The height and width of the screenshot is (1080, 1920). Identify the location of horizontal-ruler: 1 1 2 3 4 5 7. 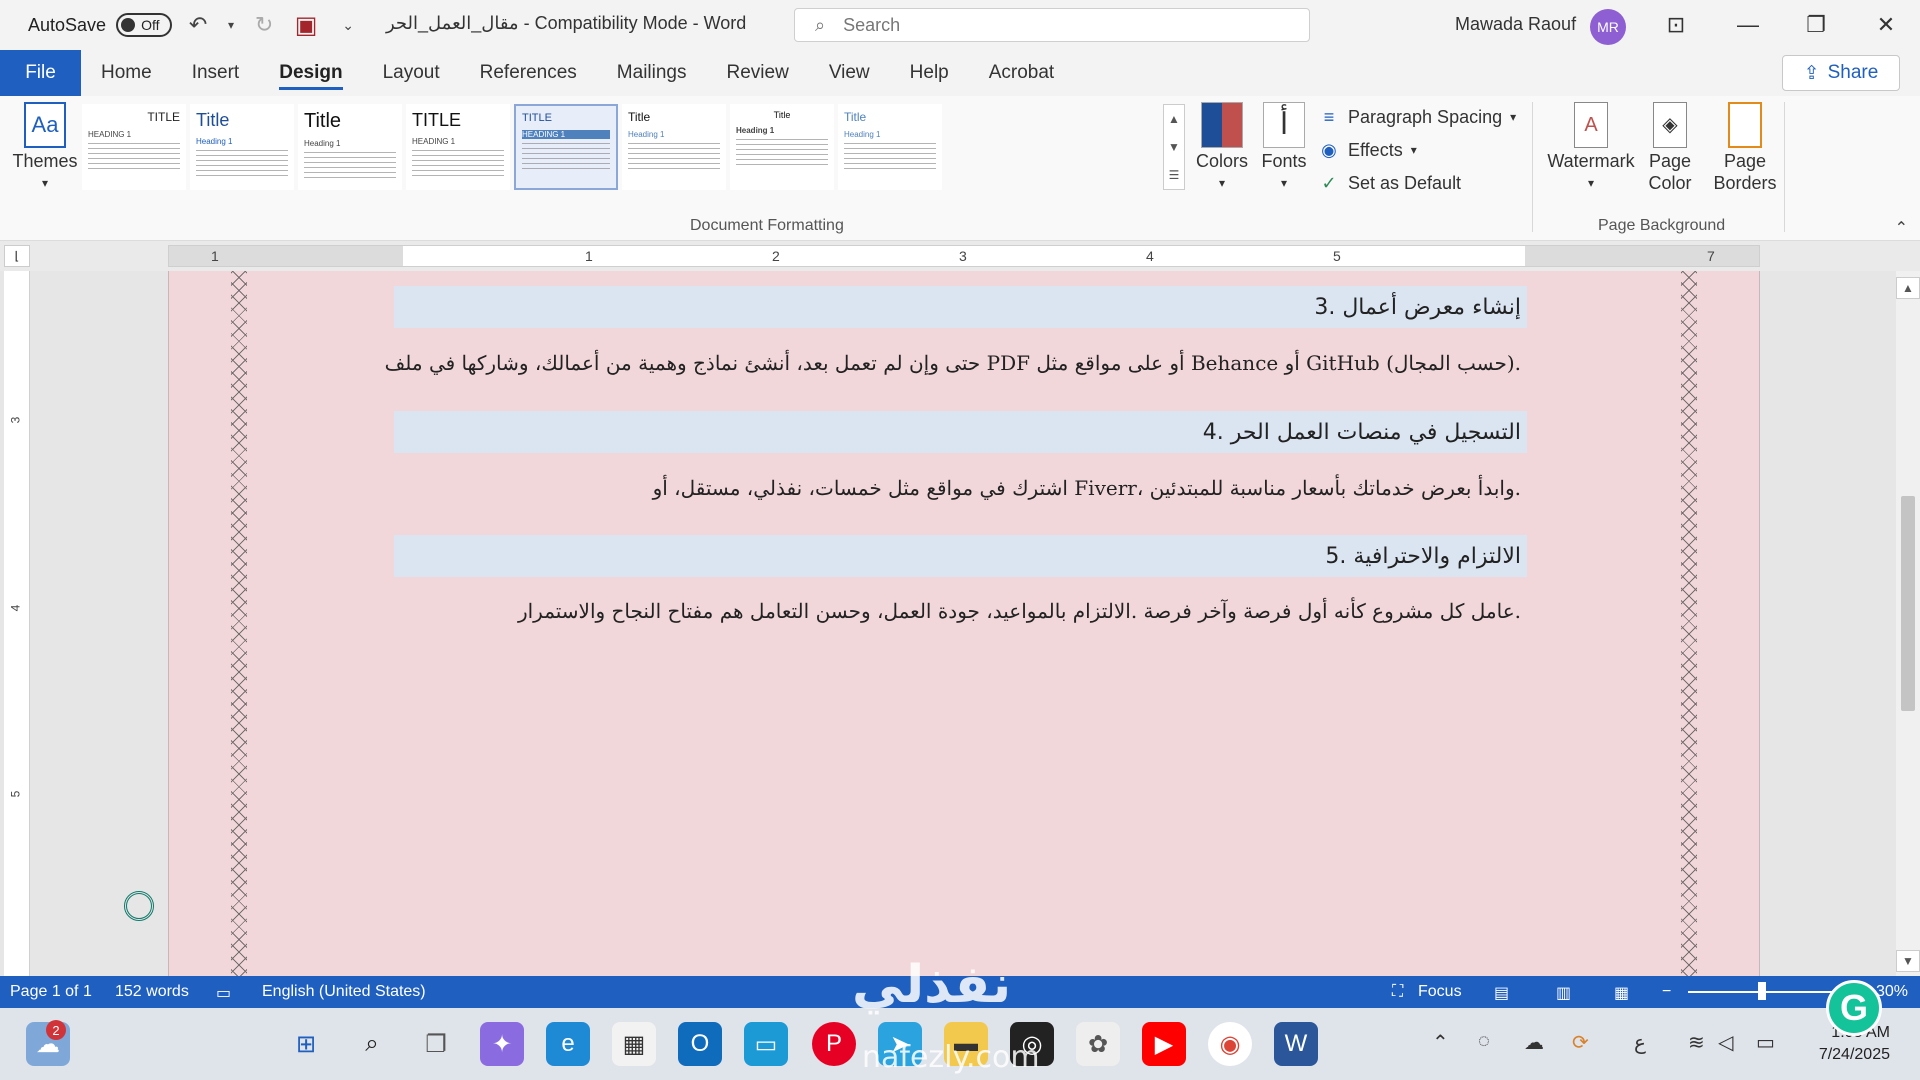
(964, 256).